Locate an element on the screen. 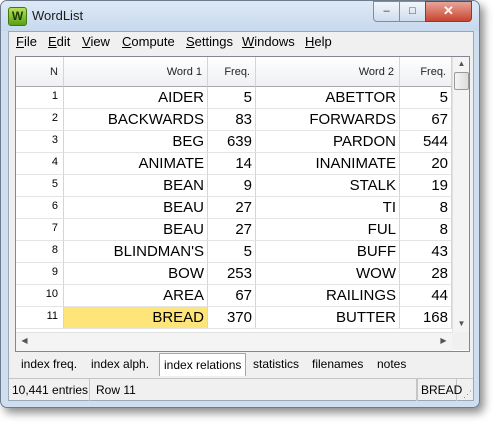  table-row: 4 ANIMATE 14 INANIMATE 20 is located at coordinates (234, 164).